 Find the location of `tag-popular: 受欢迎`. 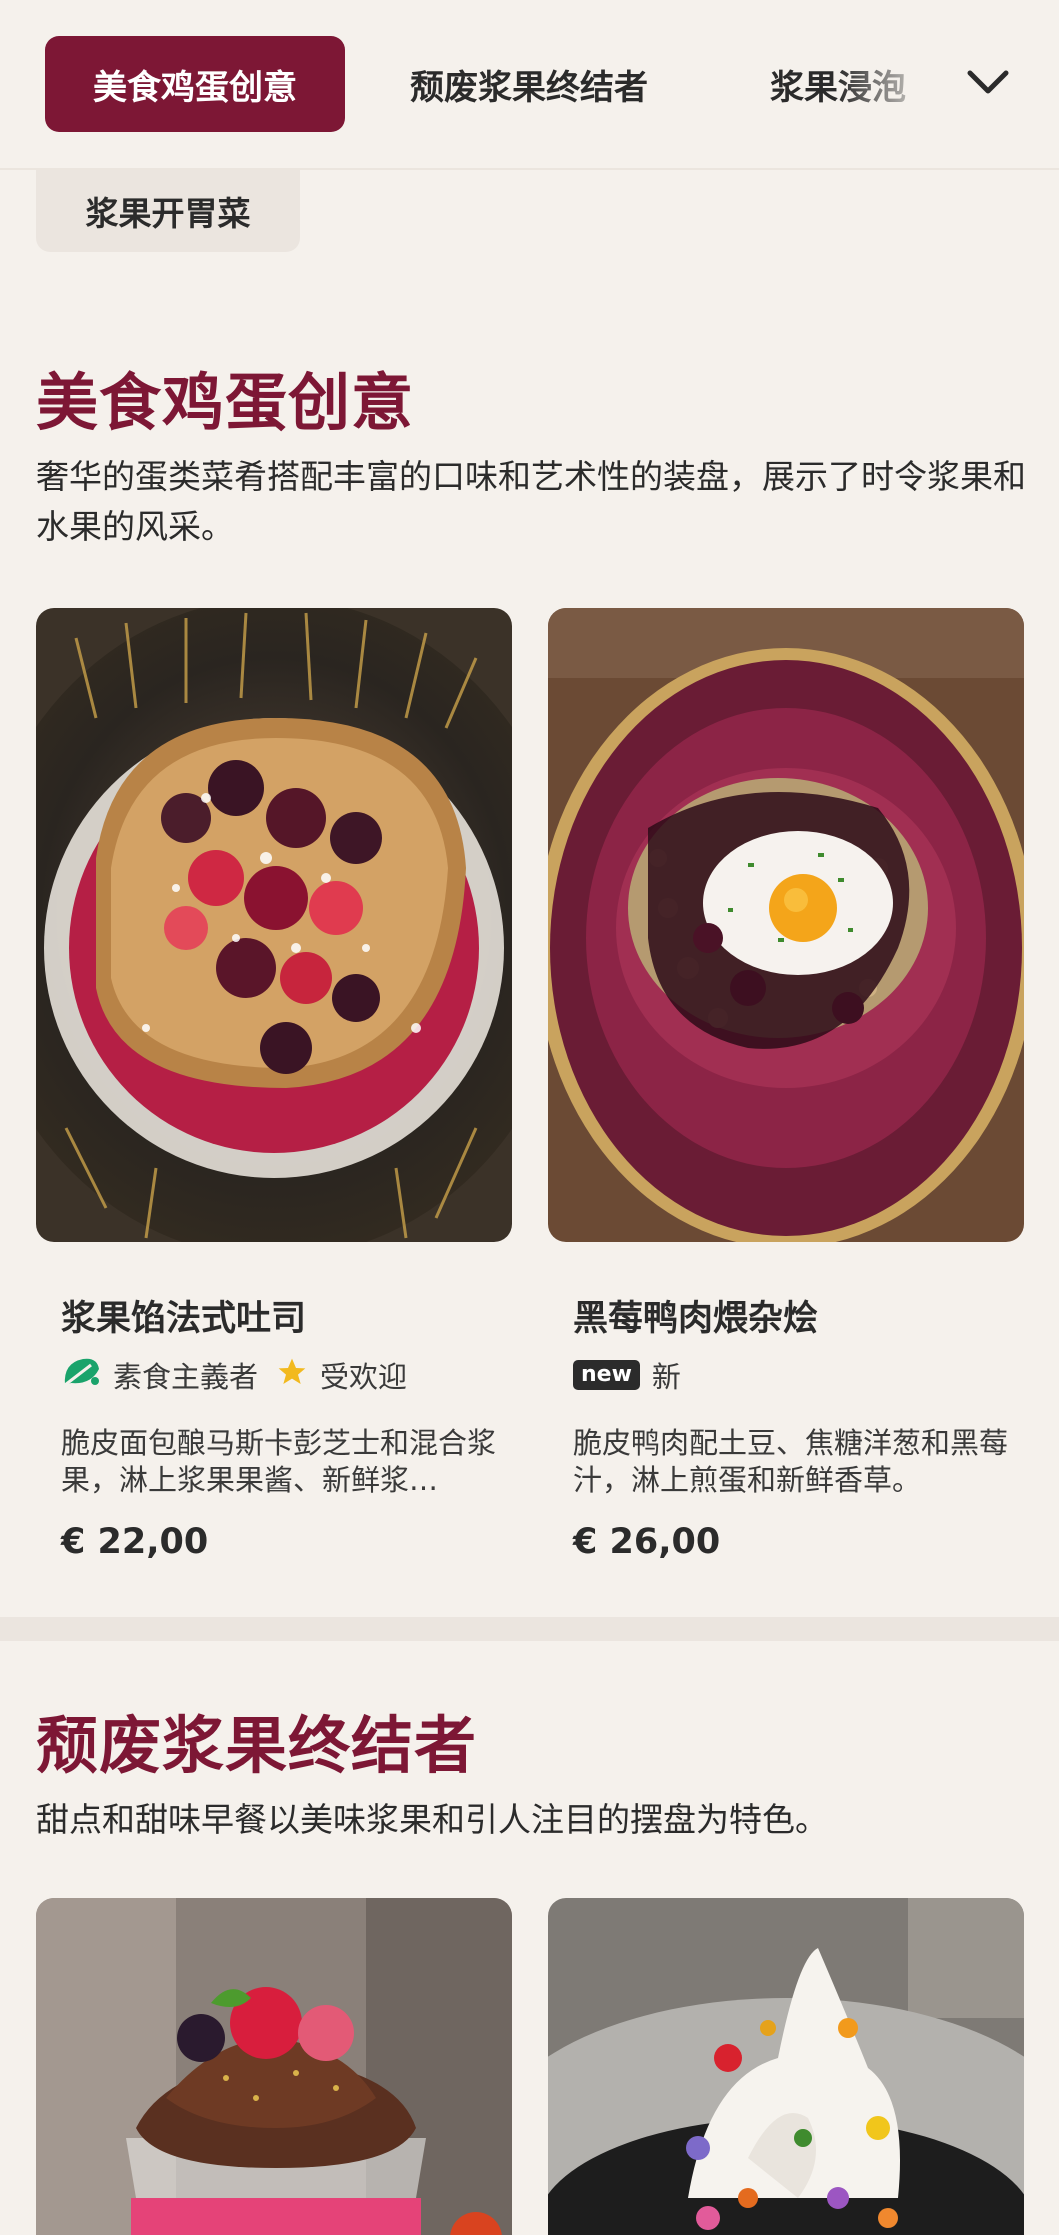

tag-popular: 受欢迎 is located at coordinates (341, 1375).